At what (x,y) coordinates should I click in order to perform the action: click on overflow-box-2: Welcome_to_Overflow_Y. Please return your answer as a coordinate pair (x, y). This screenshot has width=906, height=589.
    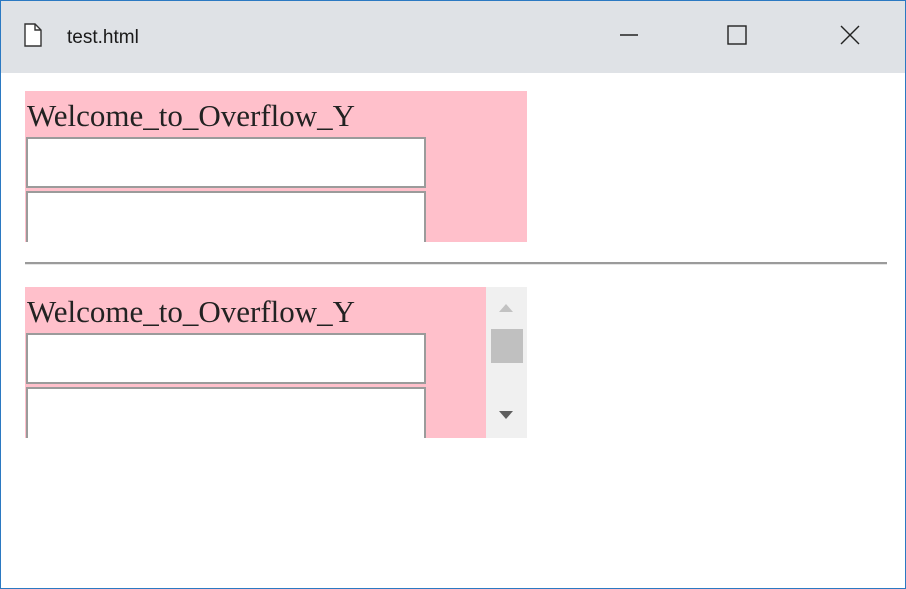
    Looking at the image, I should click on (255, 362).